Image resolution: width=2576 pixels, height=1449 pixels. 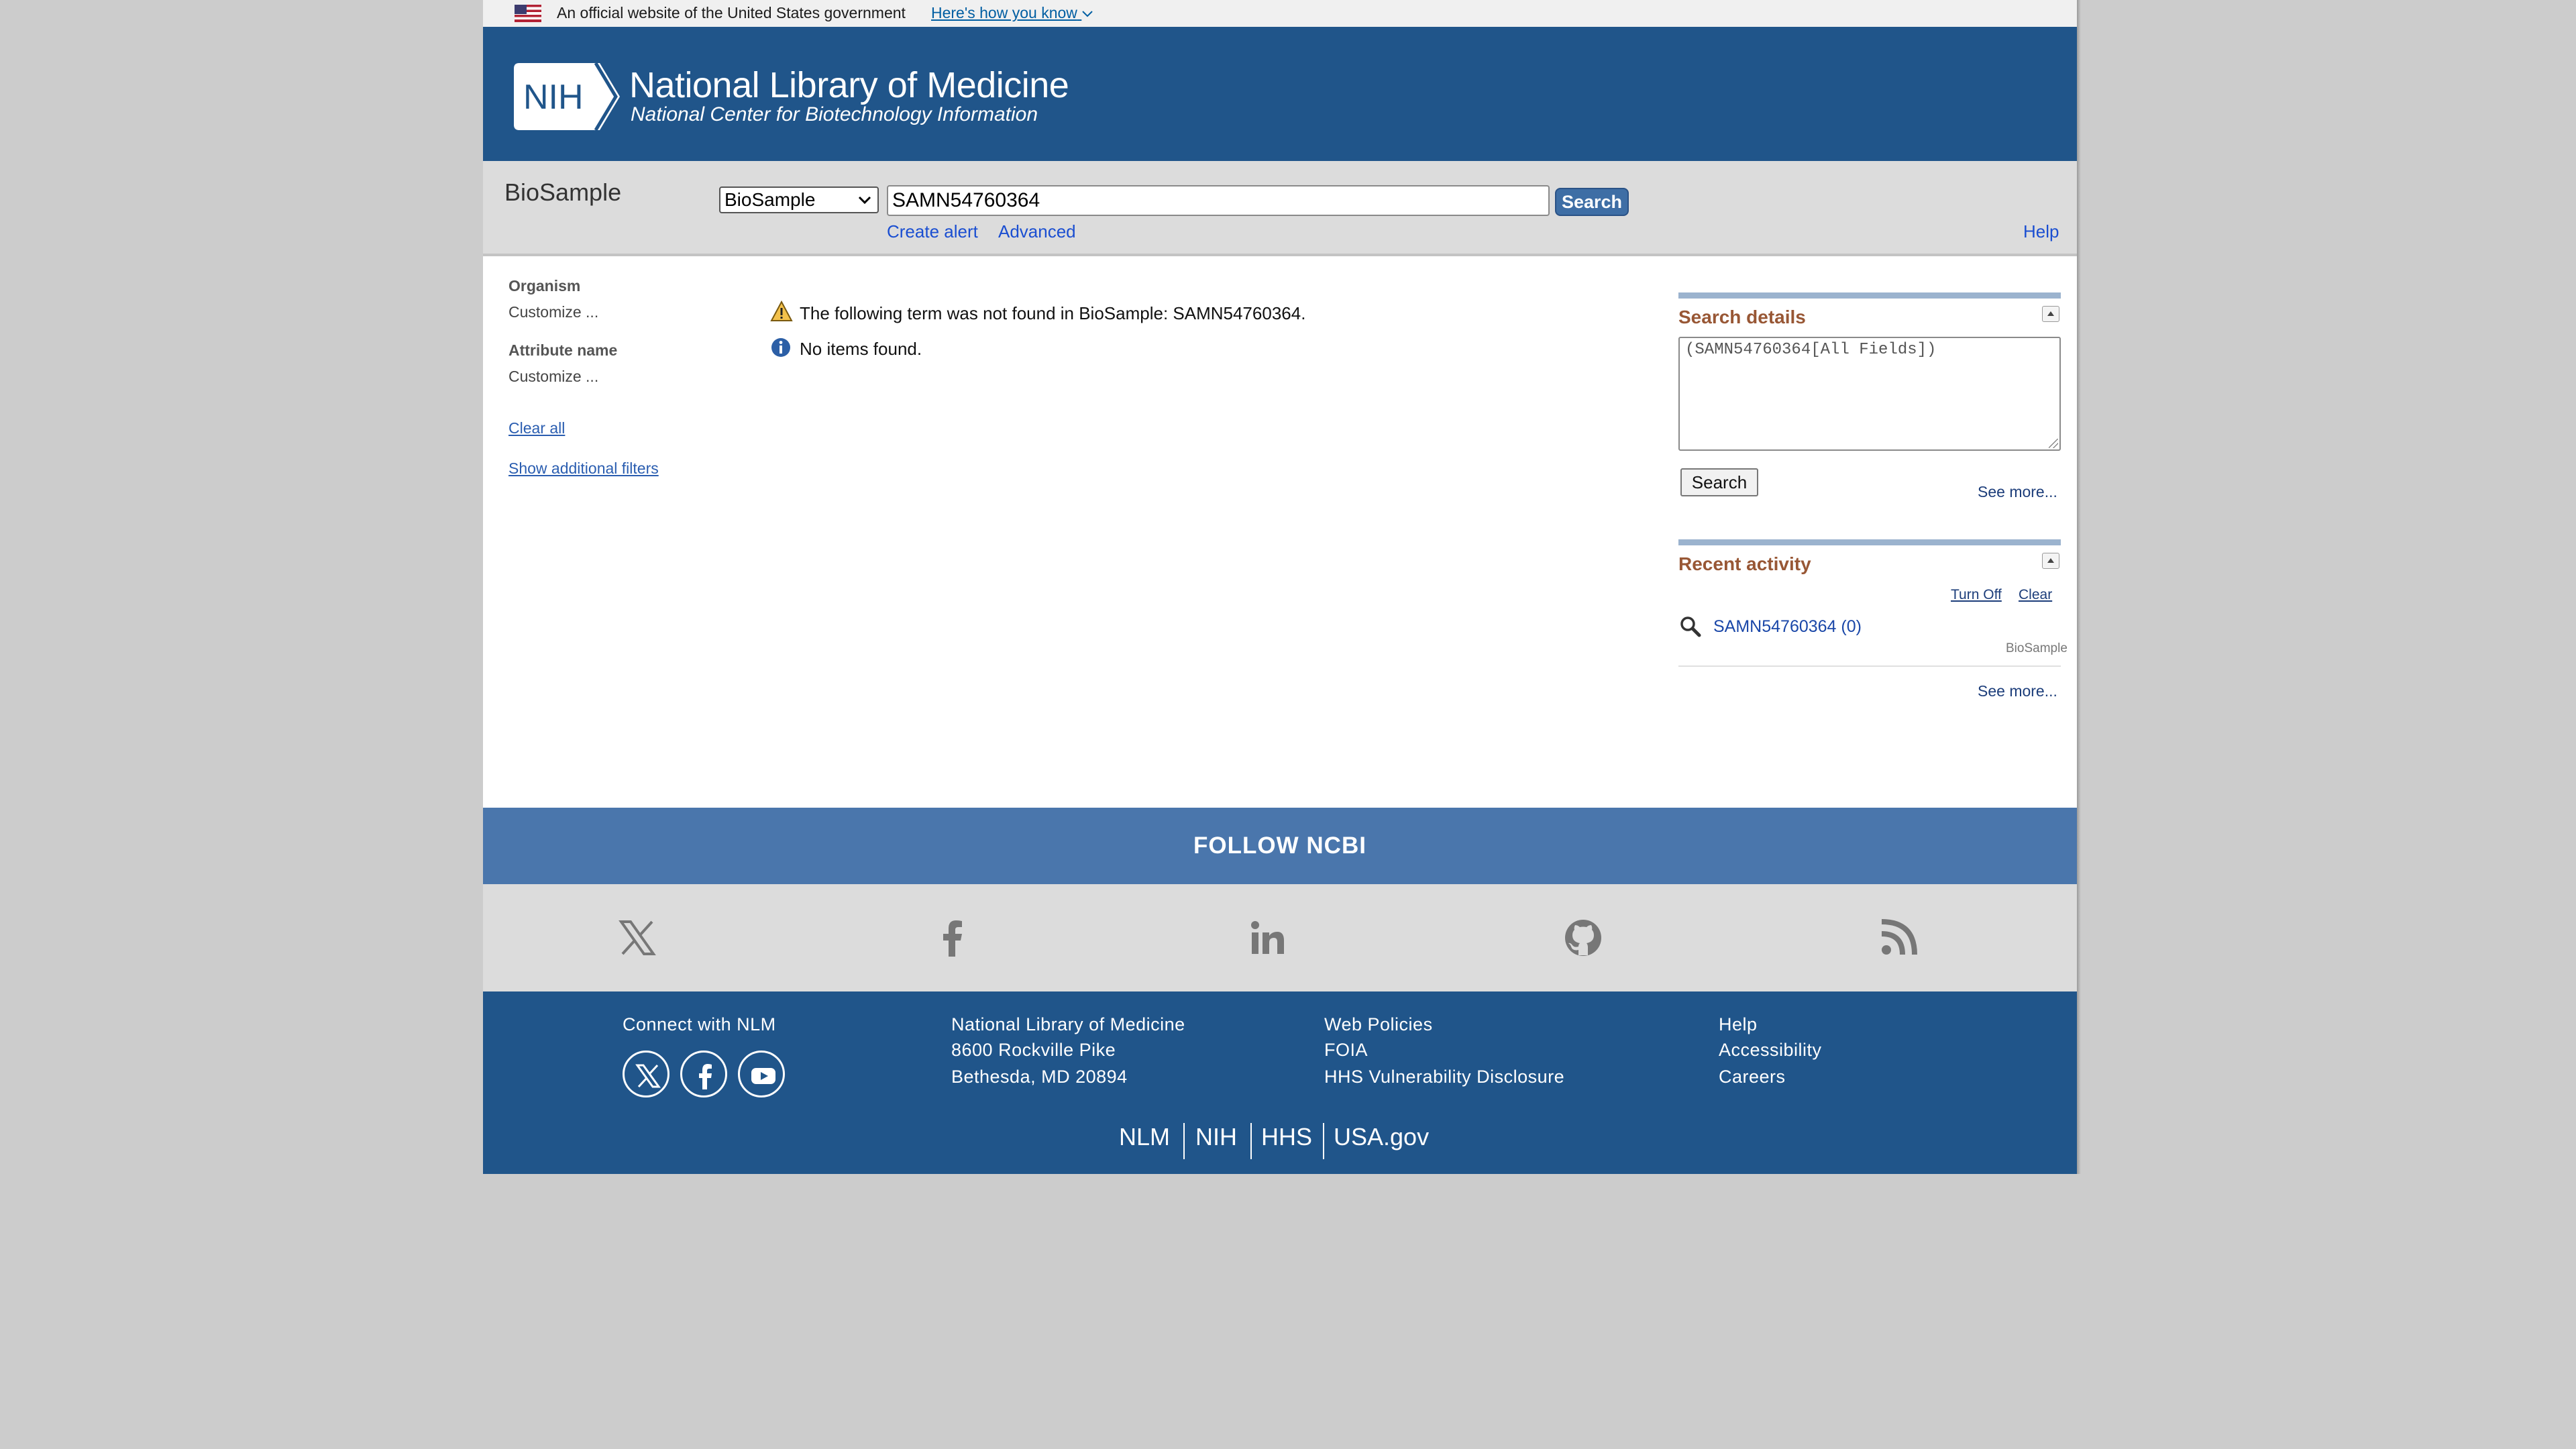 What do you see at coordinates (2050, 561) in the screenshot?
I see `collapse-recent-activity-button` at bounding box center [2050, 561].